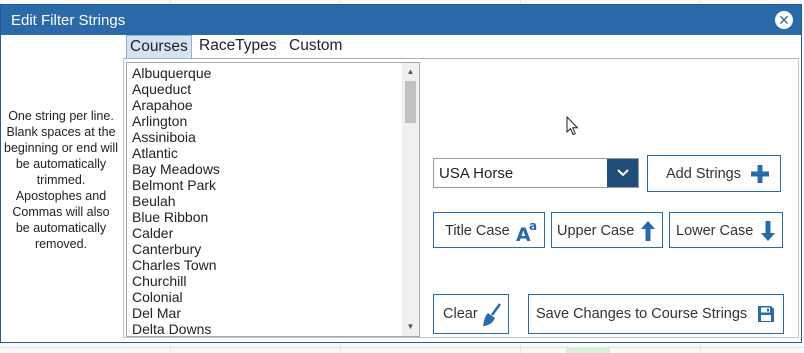 Image resolution: width=804 pixels, height=353 pixels. I want to click on clear-button: Clear, so click(471, 314).